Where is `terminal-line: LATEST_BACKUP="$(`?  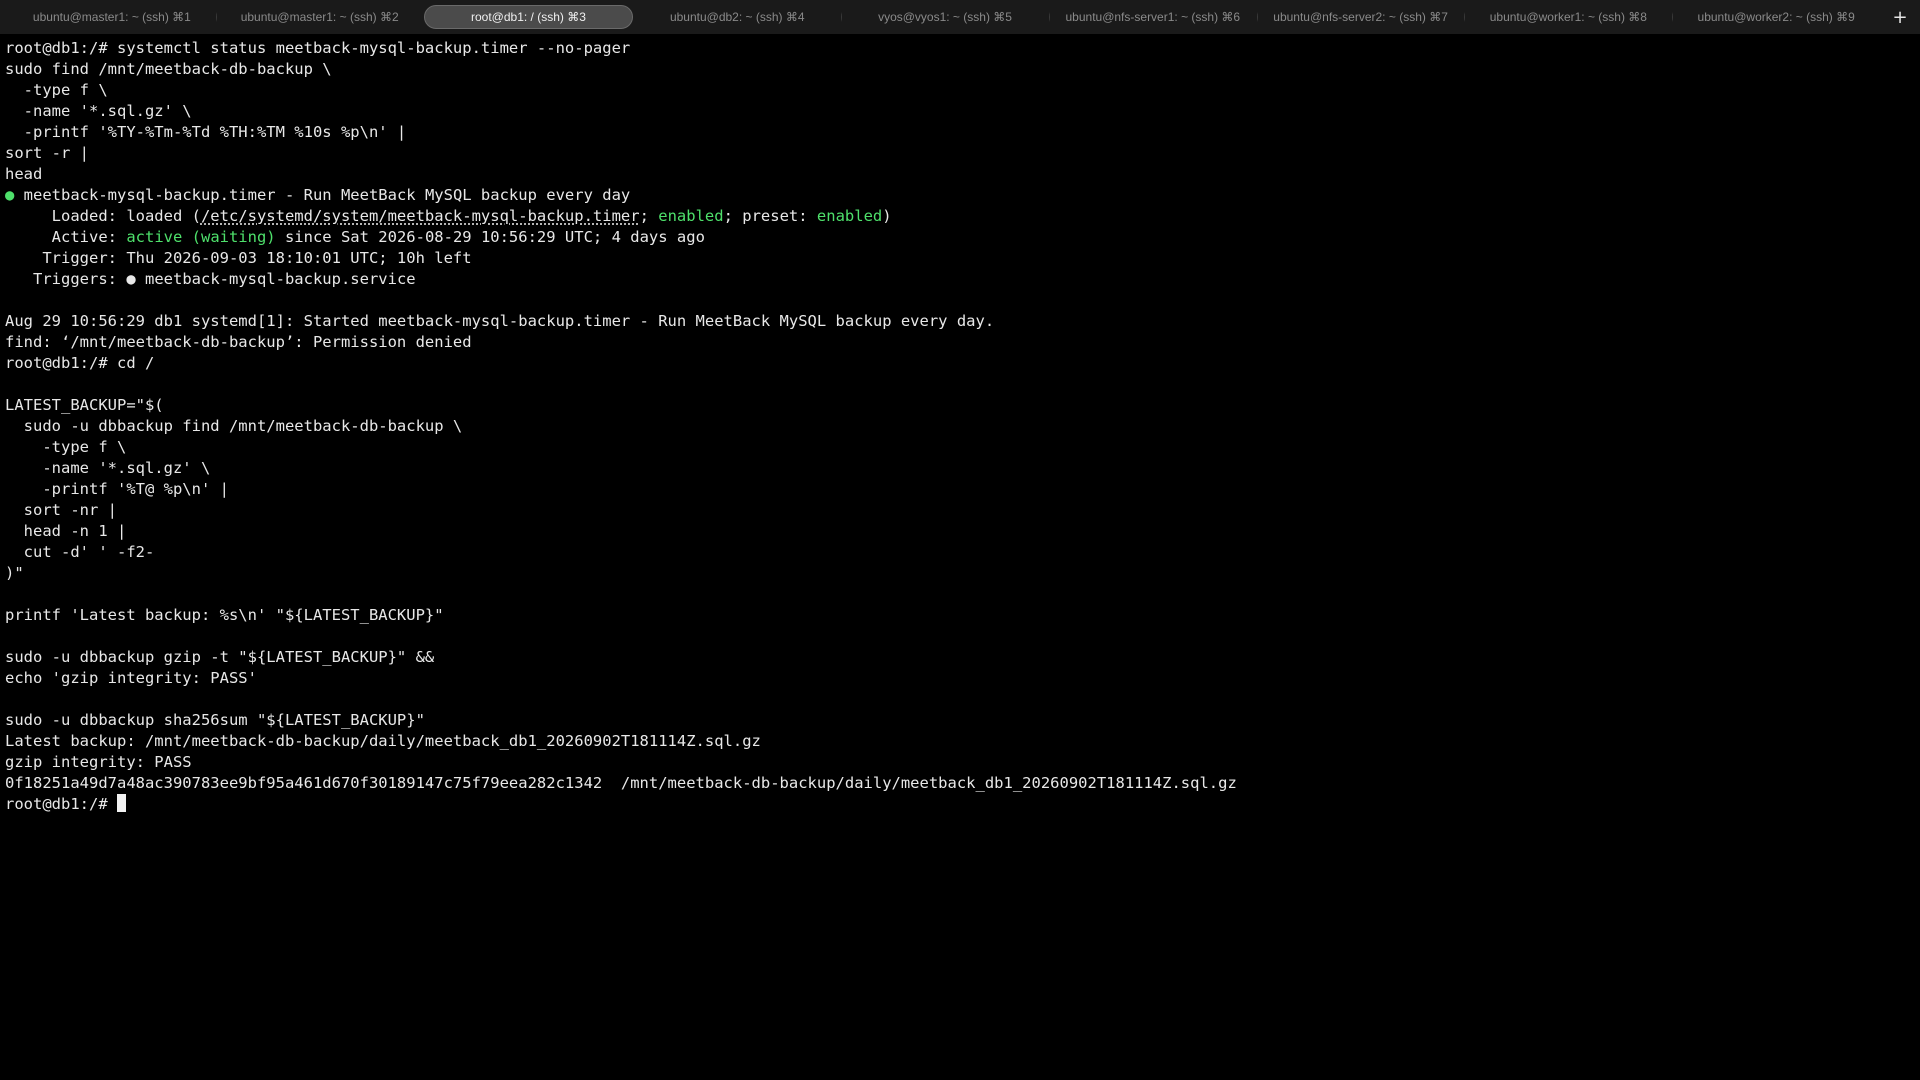 terminal-line: LATEST_BACKUP="$( is located at coordinates (84, 405).